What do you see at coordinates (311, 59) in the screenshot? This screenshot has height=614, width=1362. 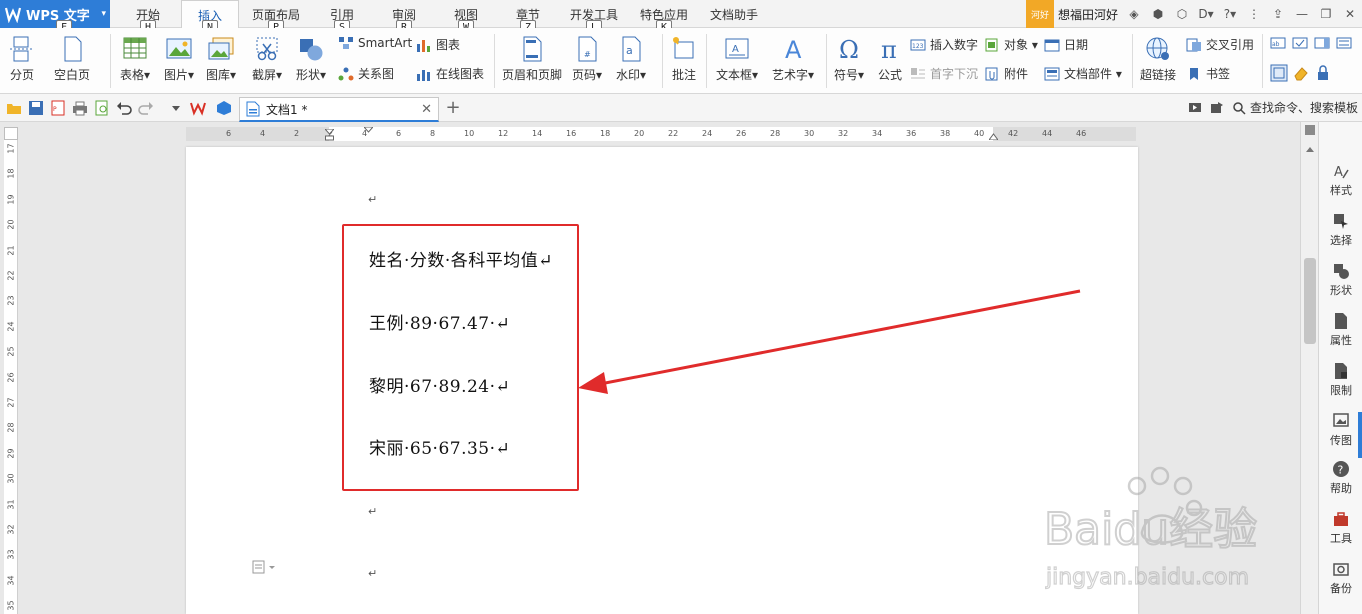 I see `shape-button: 形状▾` at bounding box center [311, 59].